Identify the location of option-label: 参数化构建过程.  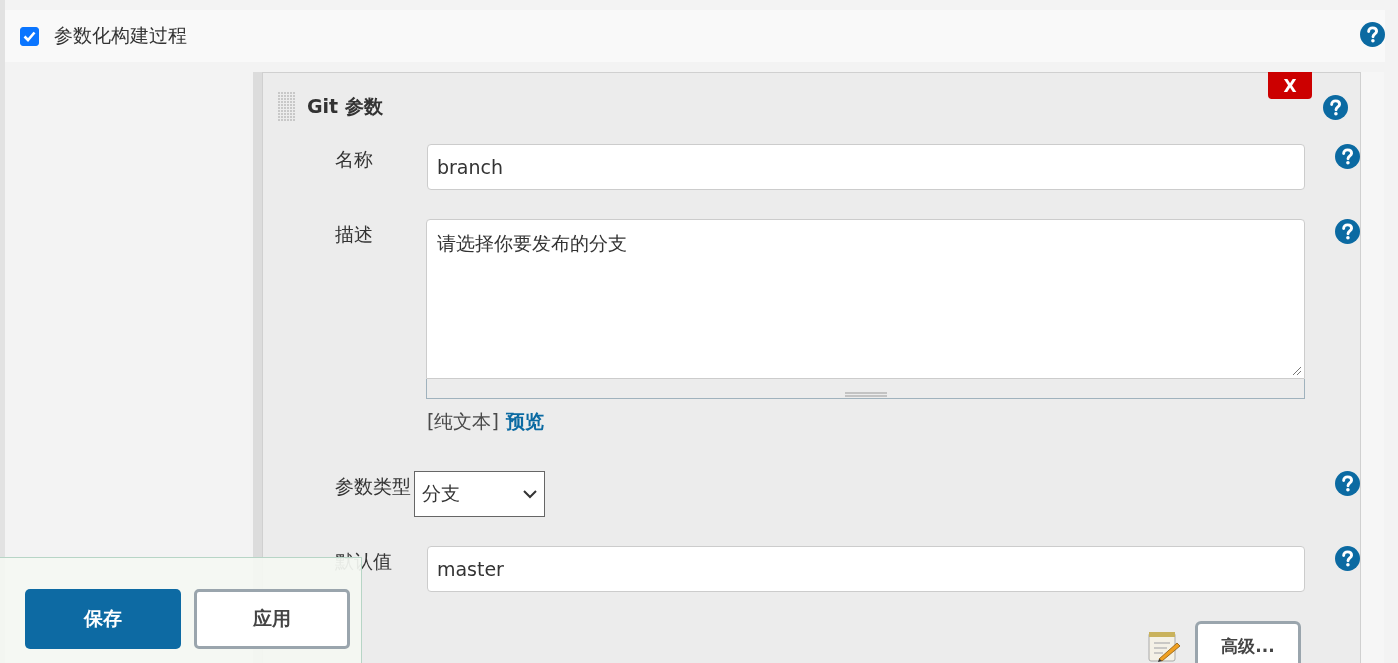
(120, 35).